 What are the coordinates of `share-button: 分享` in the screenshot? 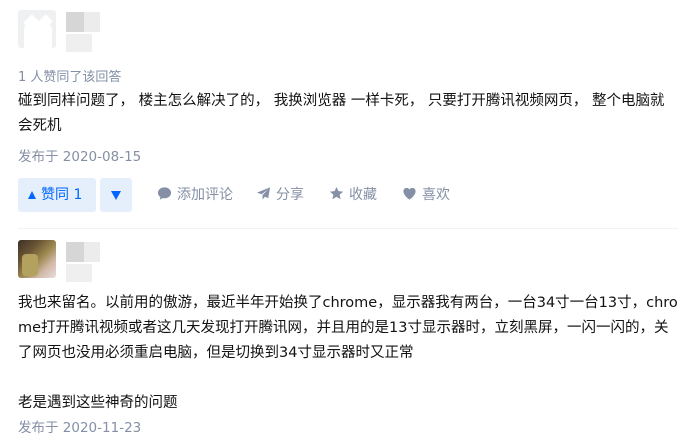 It's located at (280, 195).